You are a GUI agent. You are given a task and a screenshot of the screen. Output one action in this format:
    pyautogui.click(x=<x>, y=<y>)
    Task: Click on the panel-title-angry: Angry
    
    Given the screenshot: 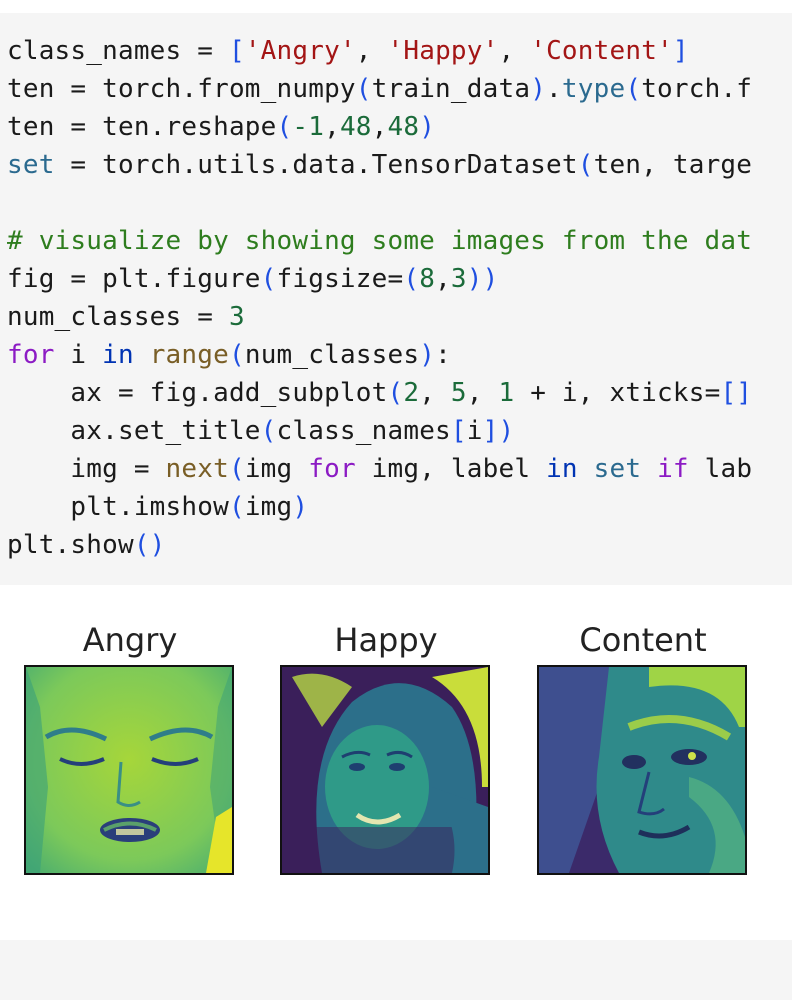 What is the action you would take?
    pyautogui.click(x=130, y=640)
    